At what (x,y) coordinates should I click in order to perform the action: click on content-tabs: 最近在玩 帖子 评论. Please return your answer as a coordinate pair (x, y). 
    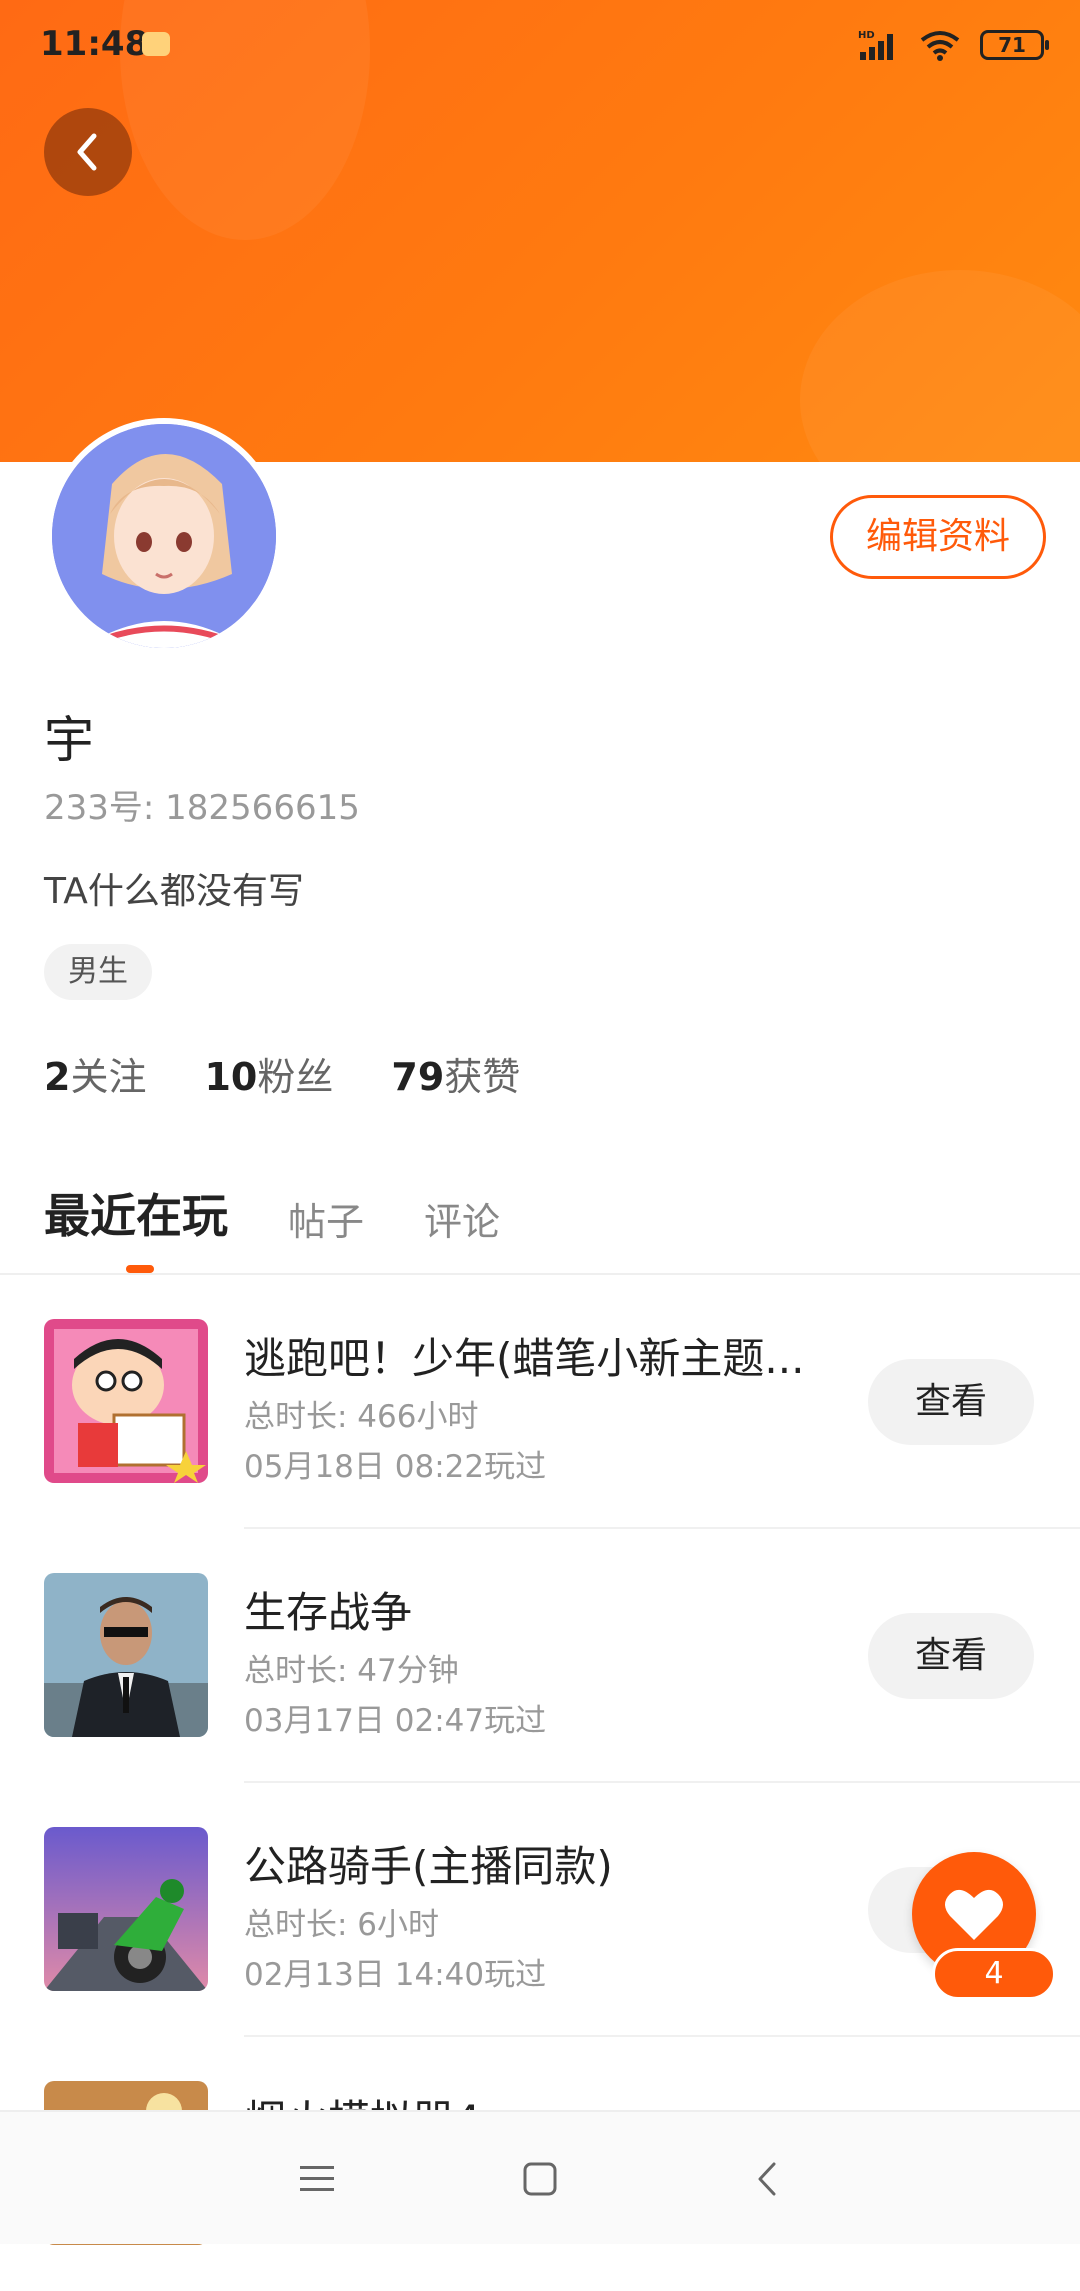
    Looking at the image, I should click on (272, 1213).